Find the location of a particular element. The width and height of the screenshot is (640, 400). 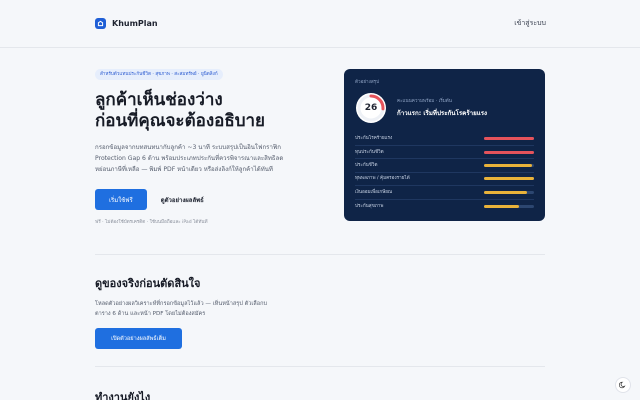

gap-row: ประกันชีวิต is located at coordinates (444, 168).